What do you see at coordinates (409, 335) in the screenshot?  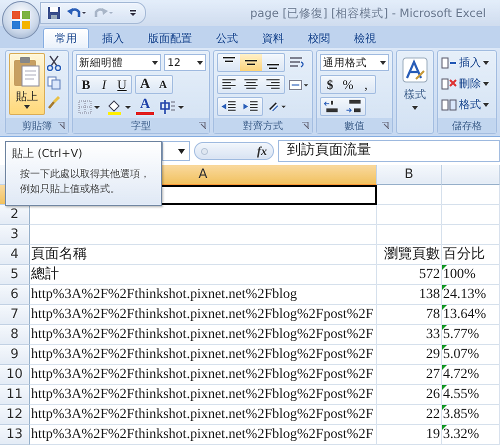 I see `table-cell: 33` at bounding box center [409, 335].